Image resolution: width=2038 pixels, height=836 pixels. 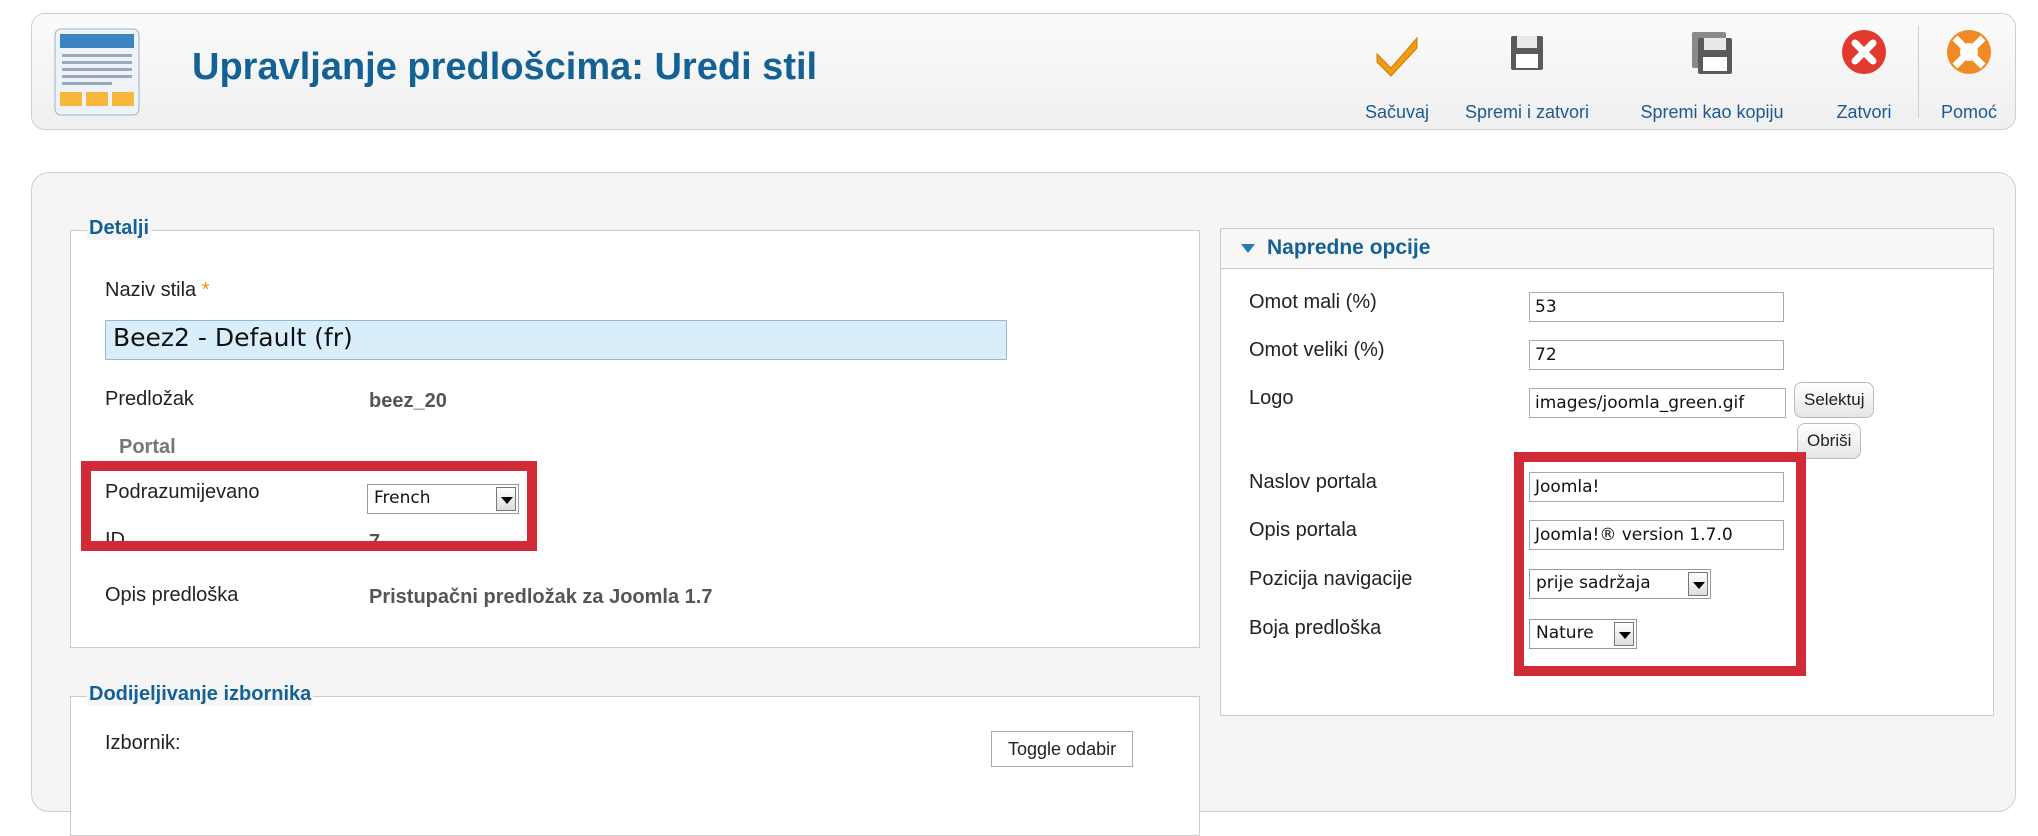 I want to click on template-label: Predložak, so click(x=149, y=399).